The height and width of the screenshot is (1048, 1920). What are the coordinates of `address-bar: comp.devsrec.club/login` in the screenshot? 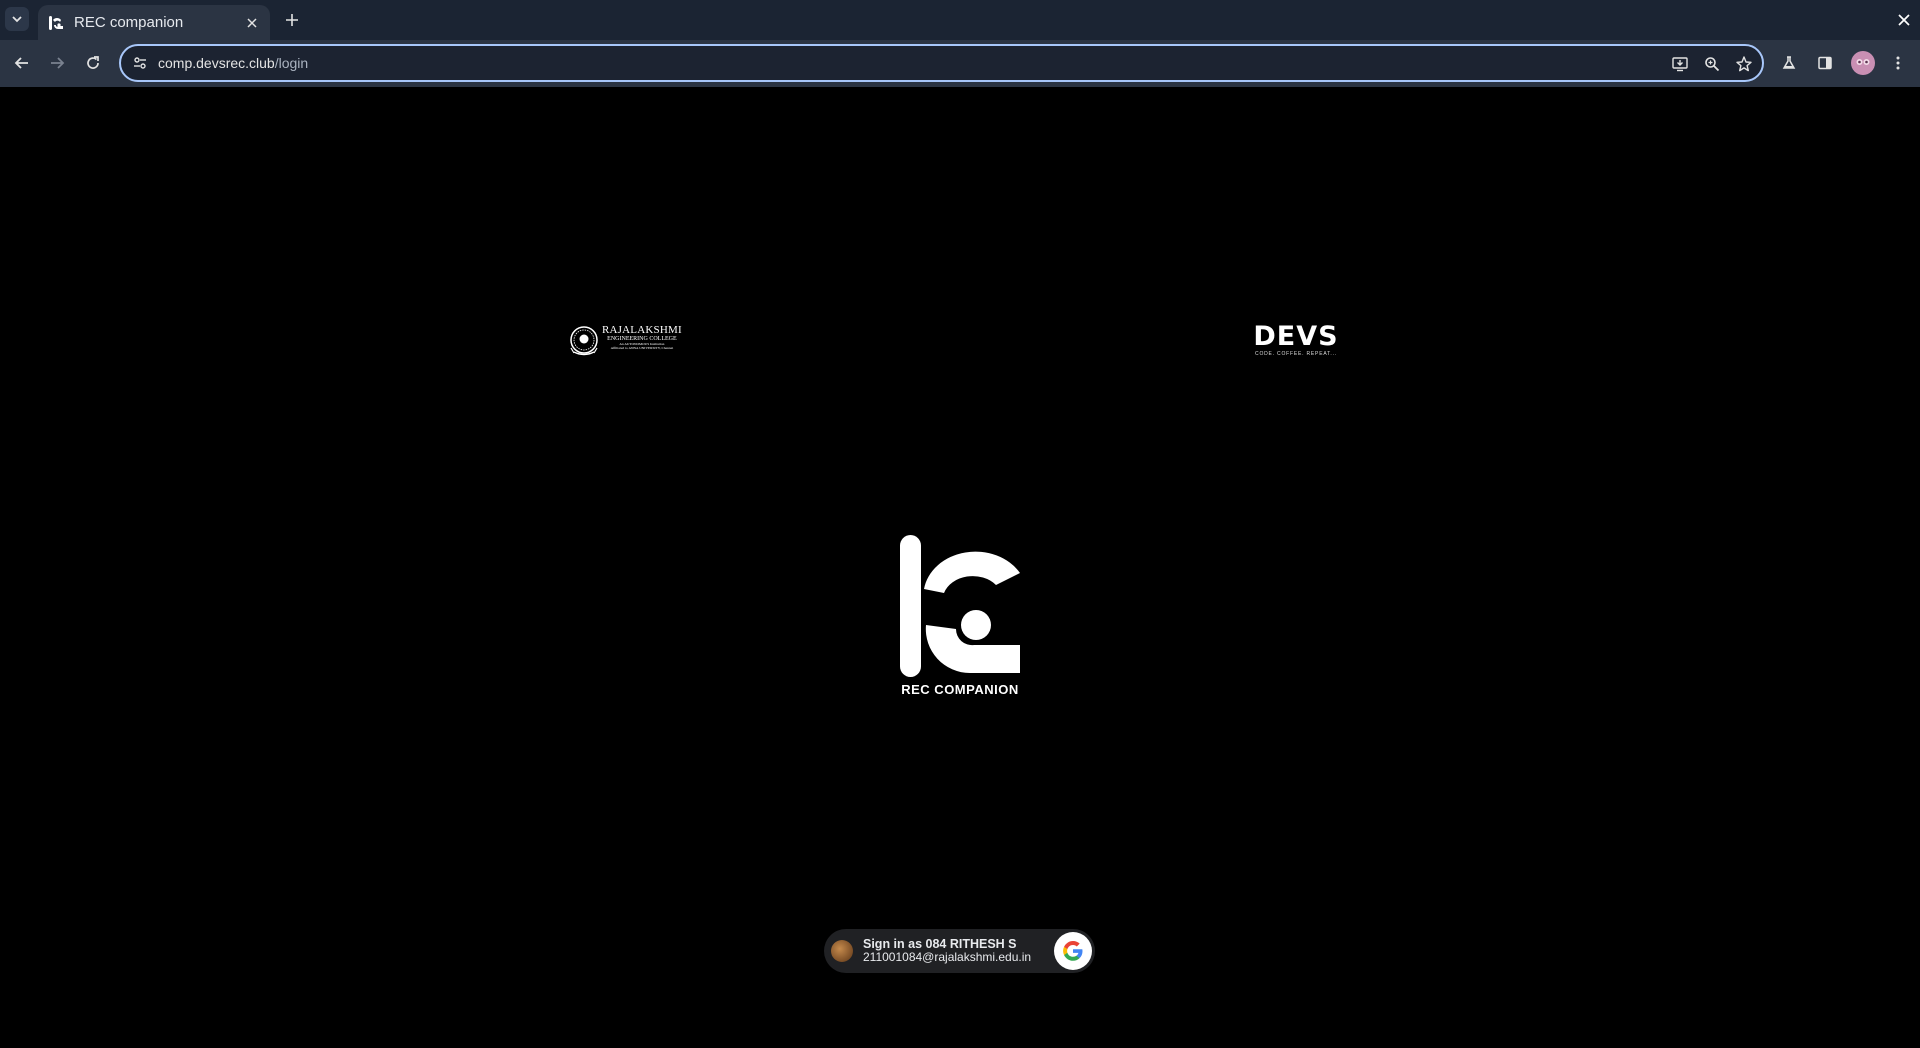 It's located at (941, 63).